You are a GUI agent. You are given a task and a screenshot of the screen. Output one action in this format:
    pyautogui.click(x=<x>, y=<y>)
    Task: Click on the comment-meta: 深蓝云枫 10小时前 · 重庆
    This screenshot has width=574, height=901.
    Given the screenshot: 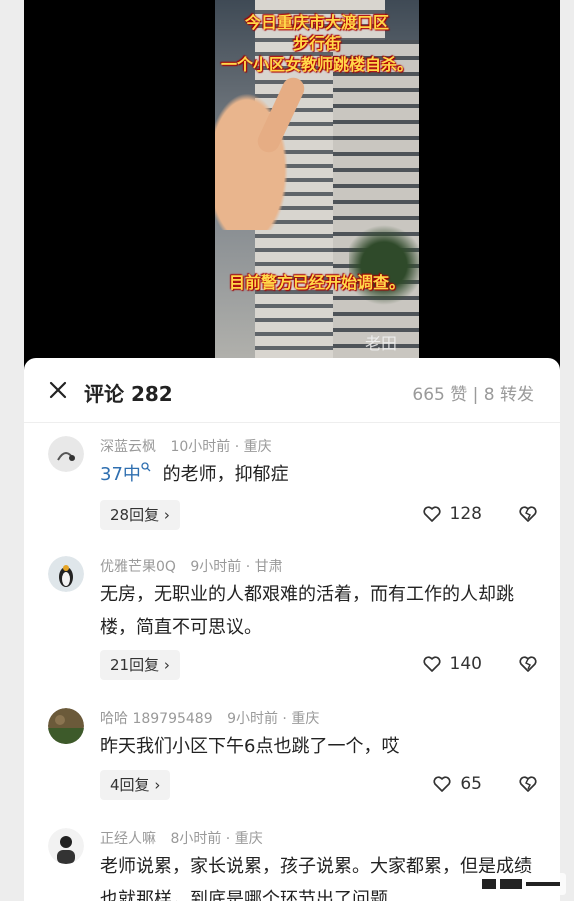 What is the action you would take?
    pyautogui.click(x=186, y=446)
    